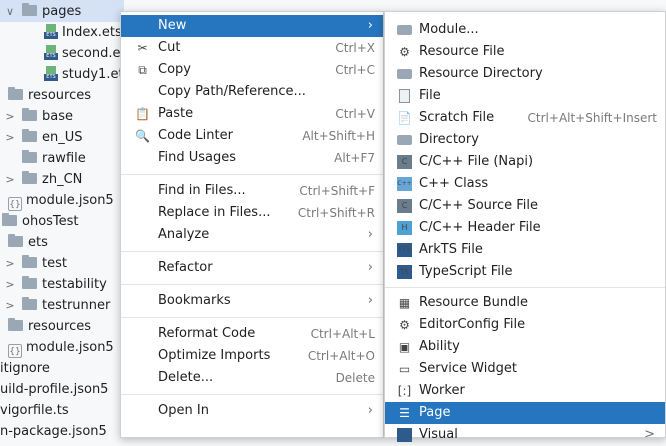 The height and width of the screenshot is (446, 666). Describe the element at coordinates (525, 118) in the screenshot. I see `new-item-scratch-file: 📄 Scratch File Ctrl+Alt+Shift+Insert` at that location.